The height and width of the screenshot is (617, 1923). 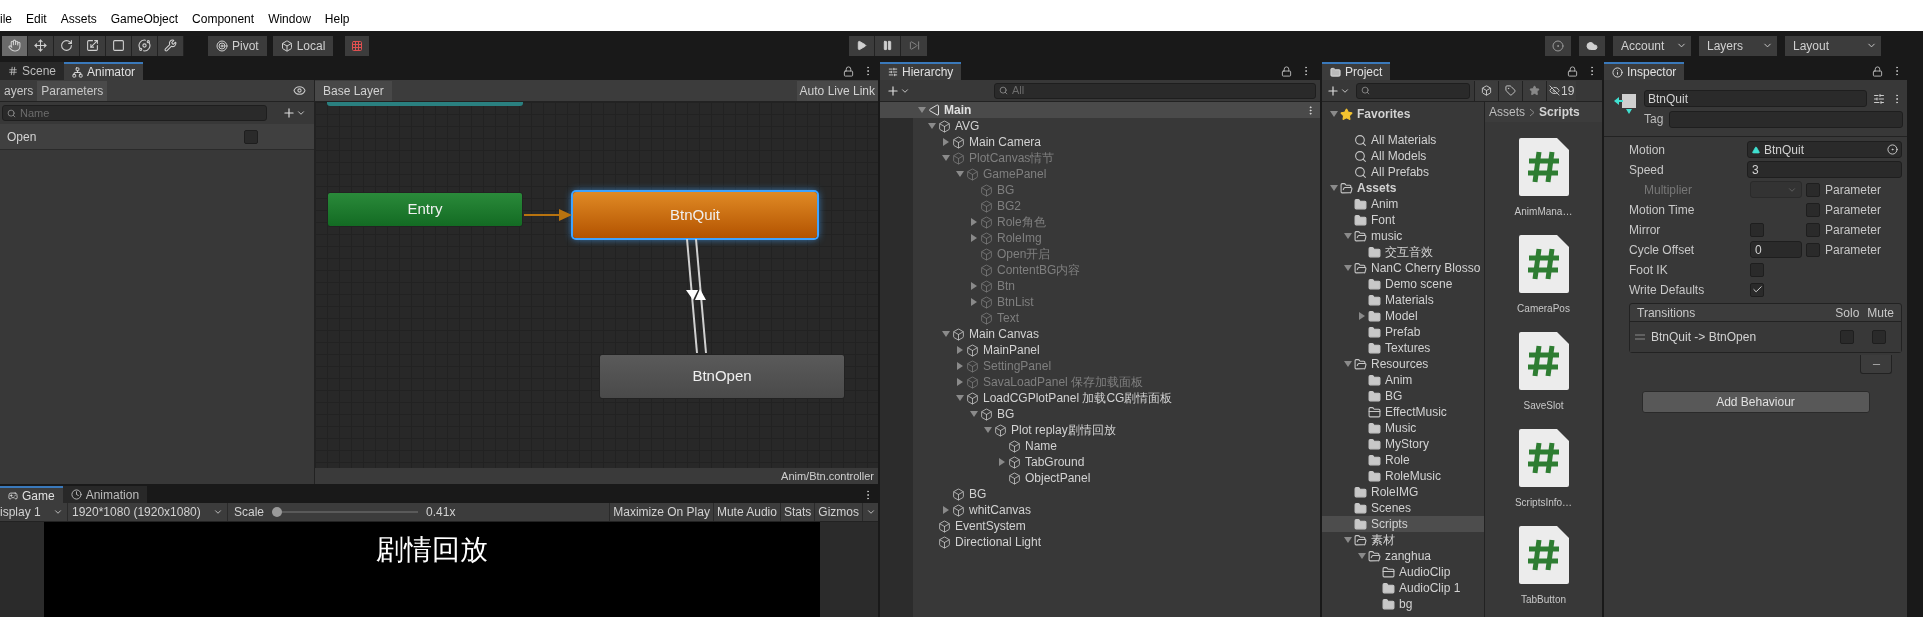 What do you see at coordinates (1401, 316) in the screenshot?
I see `project-item: Model` at bounding box center [1401, 316].